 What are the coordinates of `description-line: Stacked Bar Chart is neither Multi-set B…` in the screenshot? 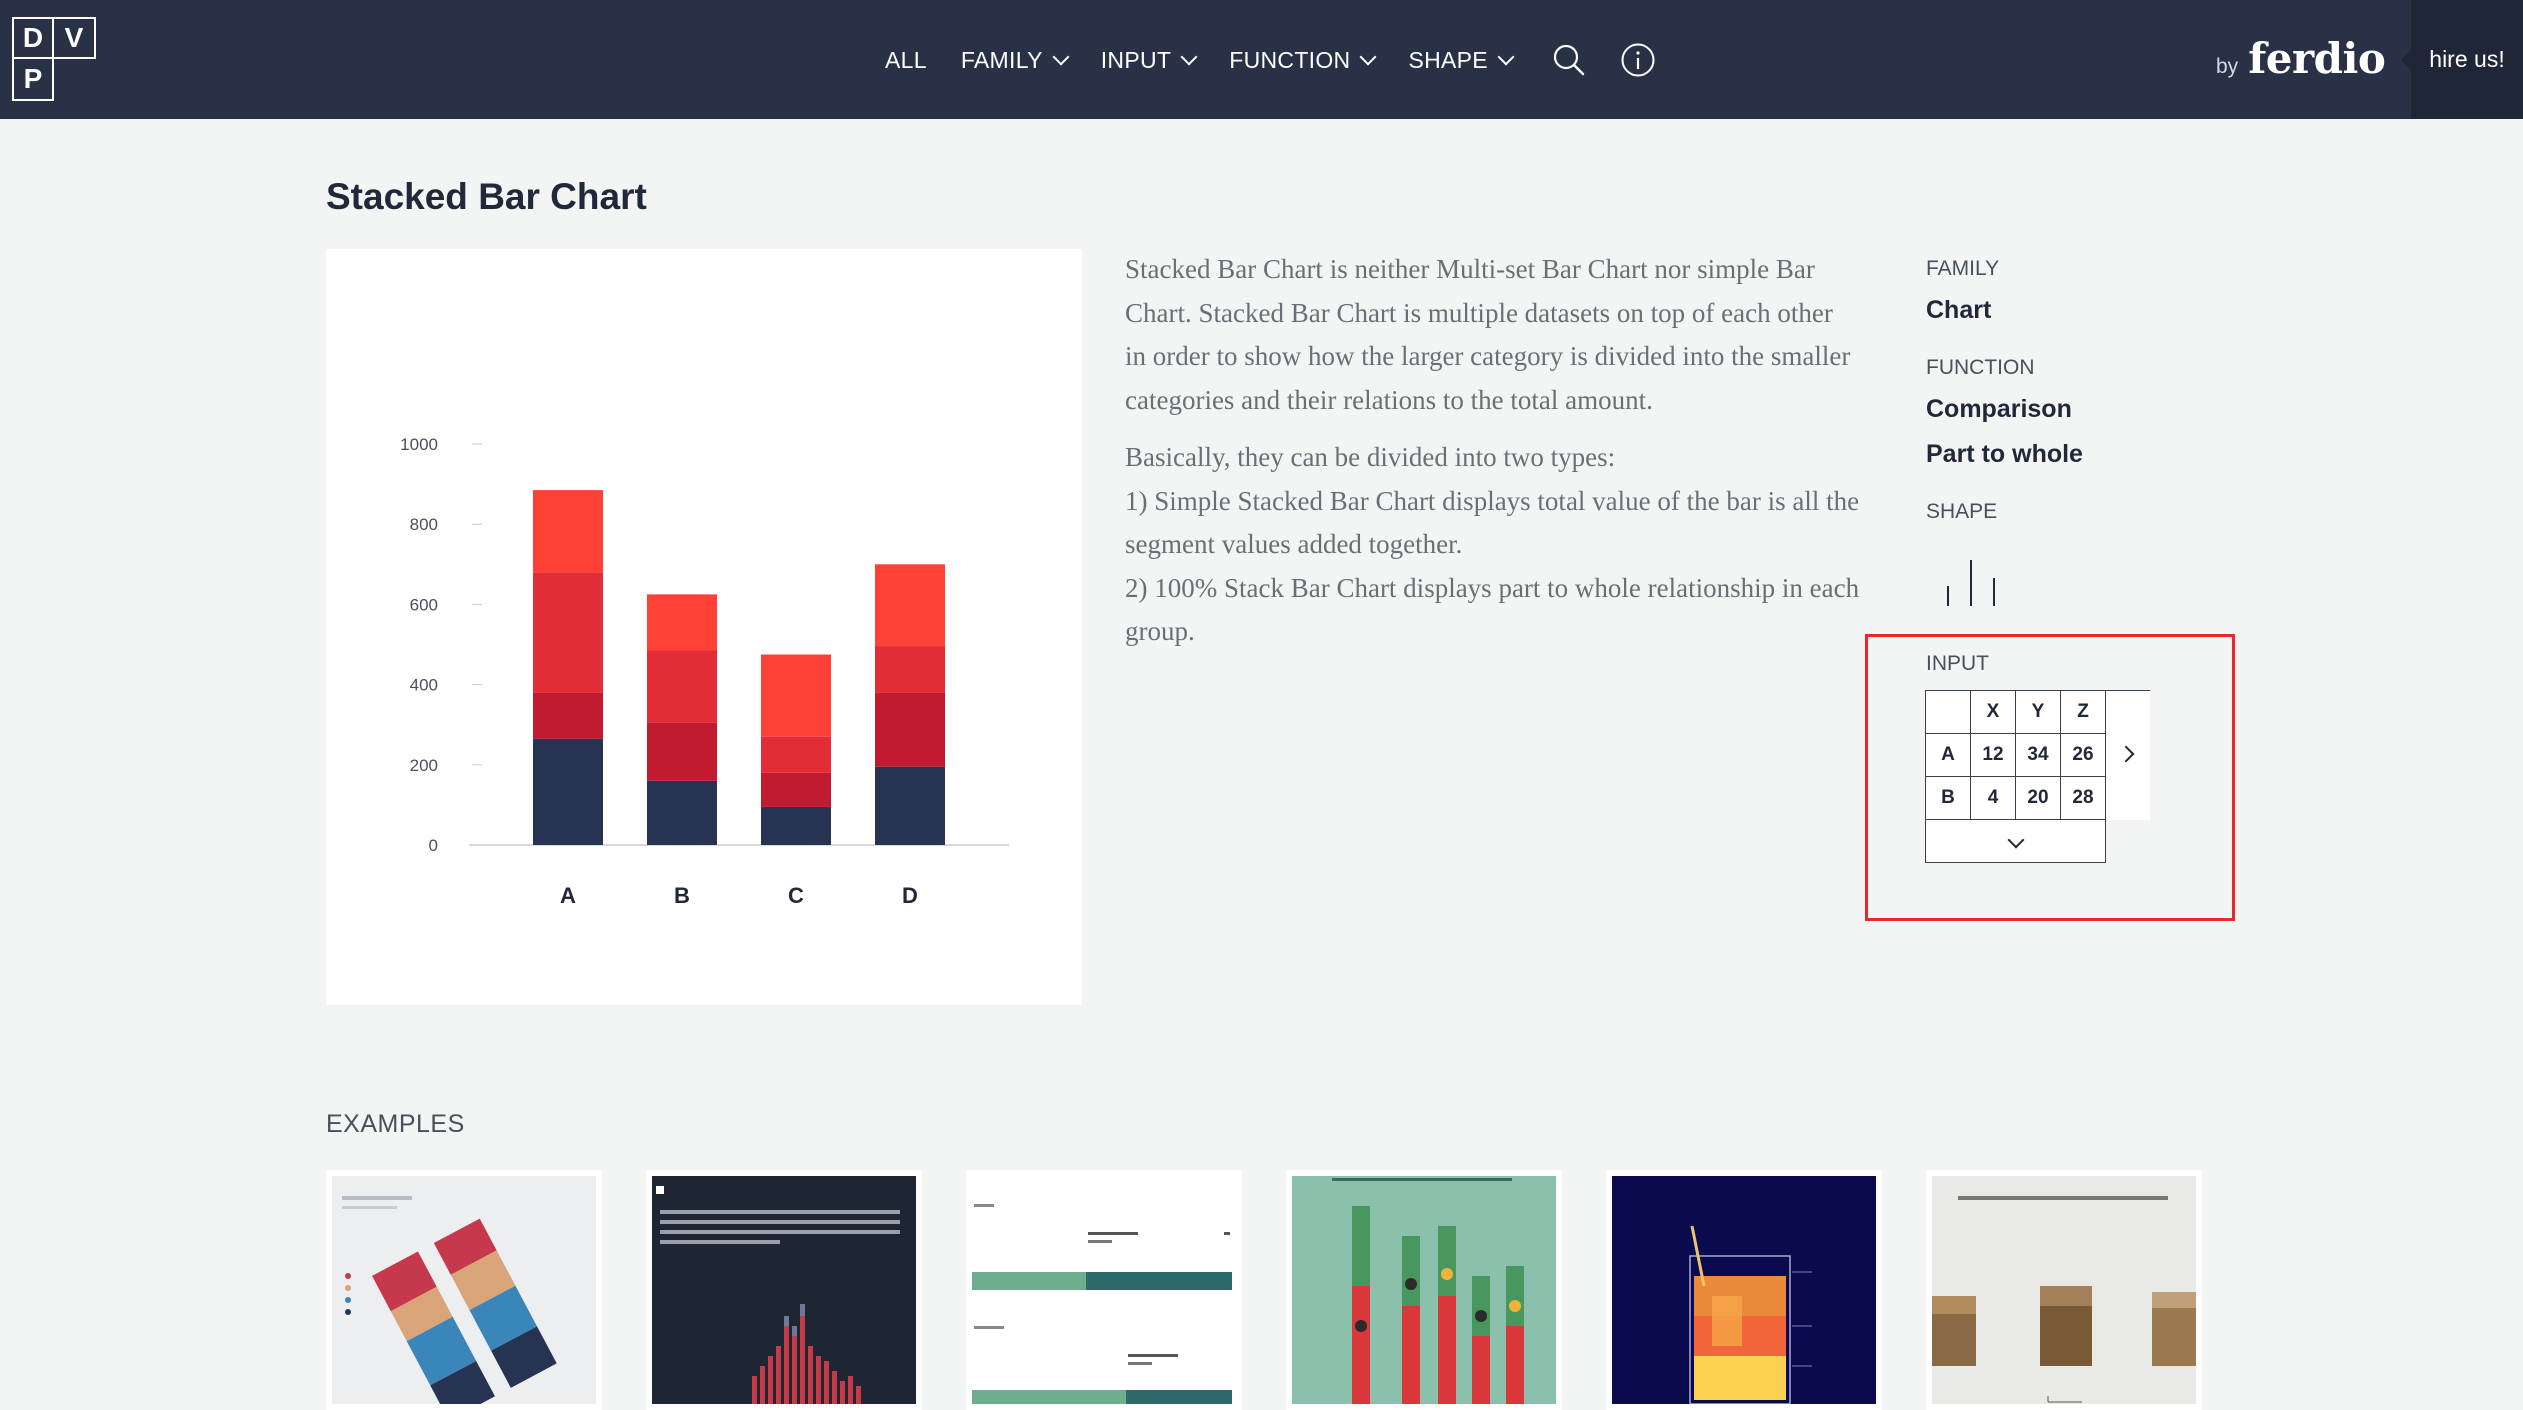 It's located at (1470, 269).